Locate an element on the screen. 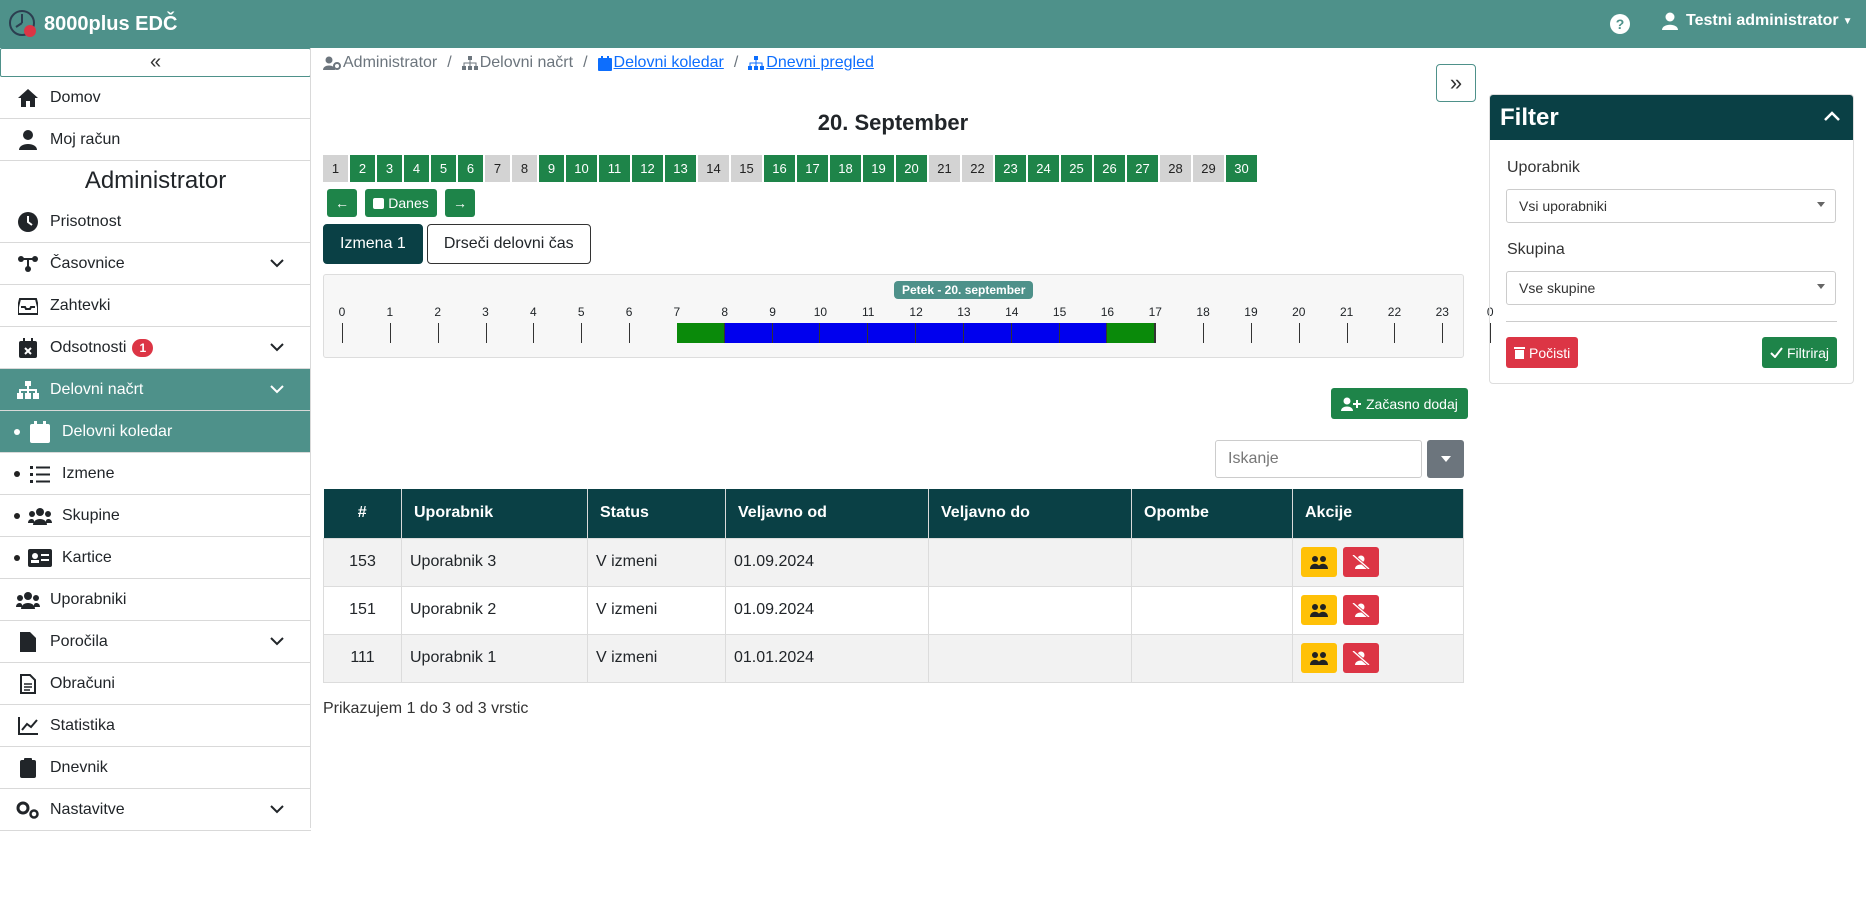  sidebar-item-prisotnost: Prisotnost is located at coordinates (155, 222).